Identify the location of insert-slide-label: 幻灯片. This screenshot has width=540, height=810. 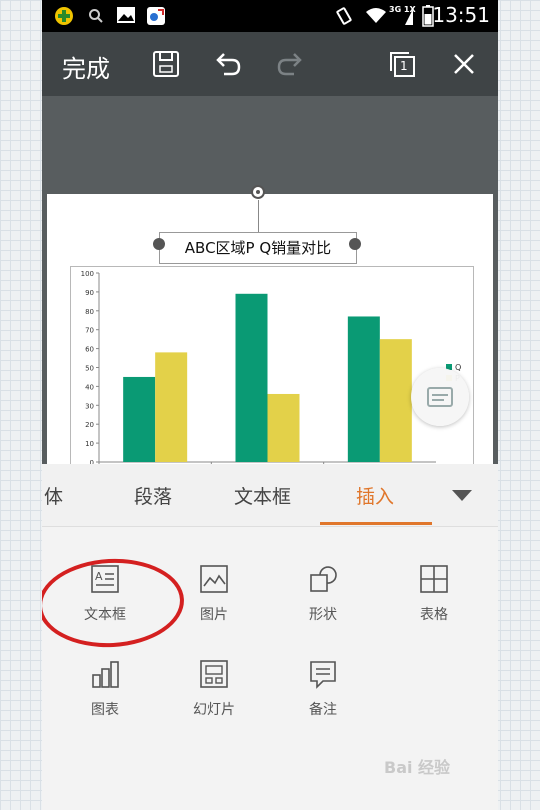
(214, 710).